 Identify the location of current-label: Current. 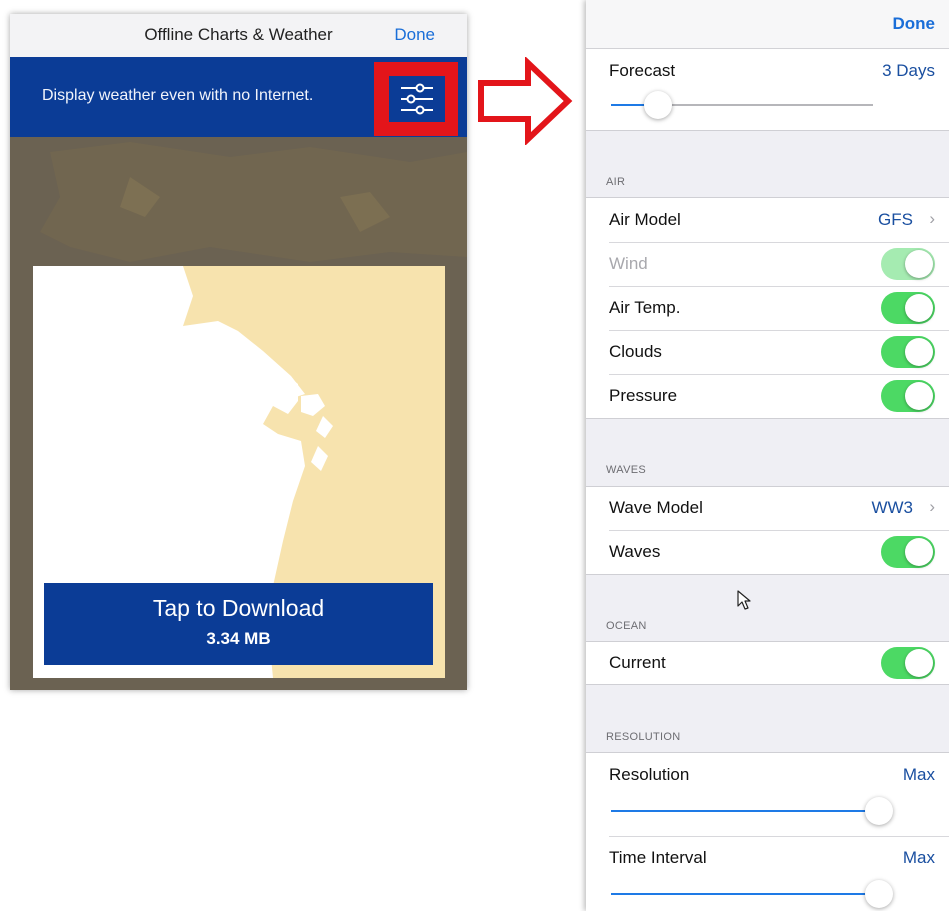
(637, 662).